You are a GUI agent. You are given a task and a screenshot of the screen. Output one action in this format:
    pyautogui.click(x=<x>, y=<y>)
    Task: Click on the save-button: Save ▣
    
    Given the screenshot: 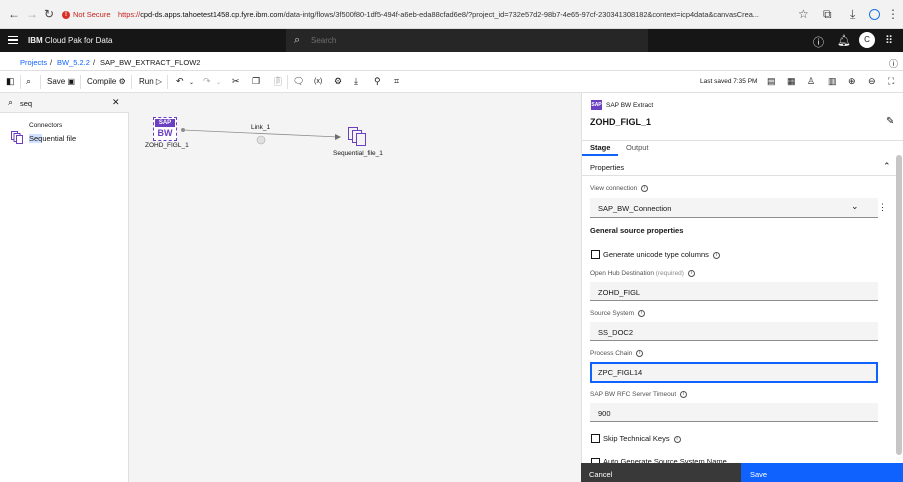 What is the action you would take?
    pyautogui.click(x=61, y=81)
    